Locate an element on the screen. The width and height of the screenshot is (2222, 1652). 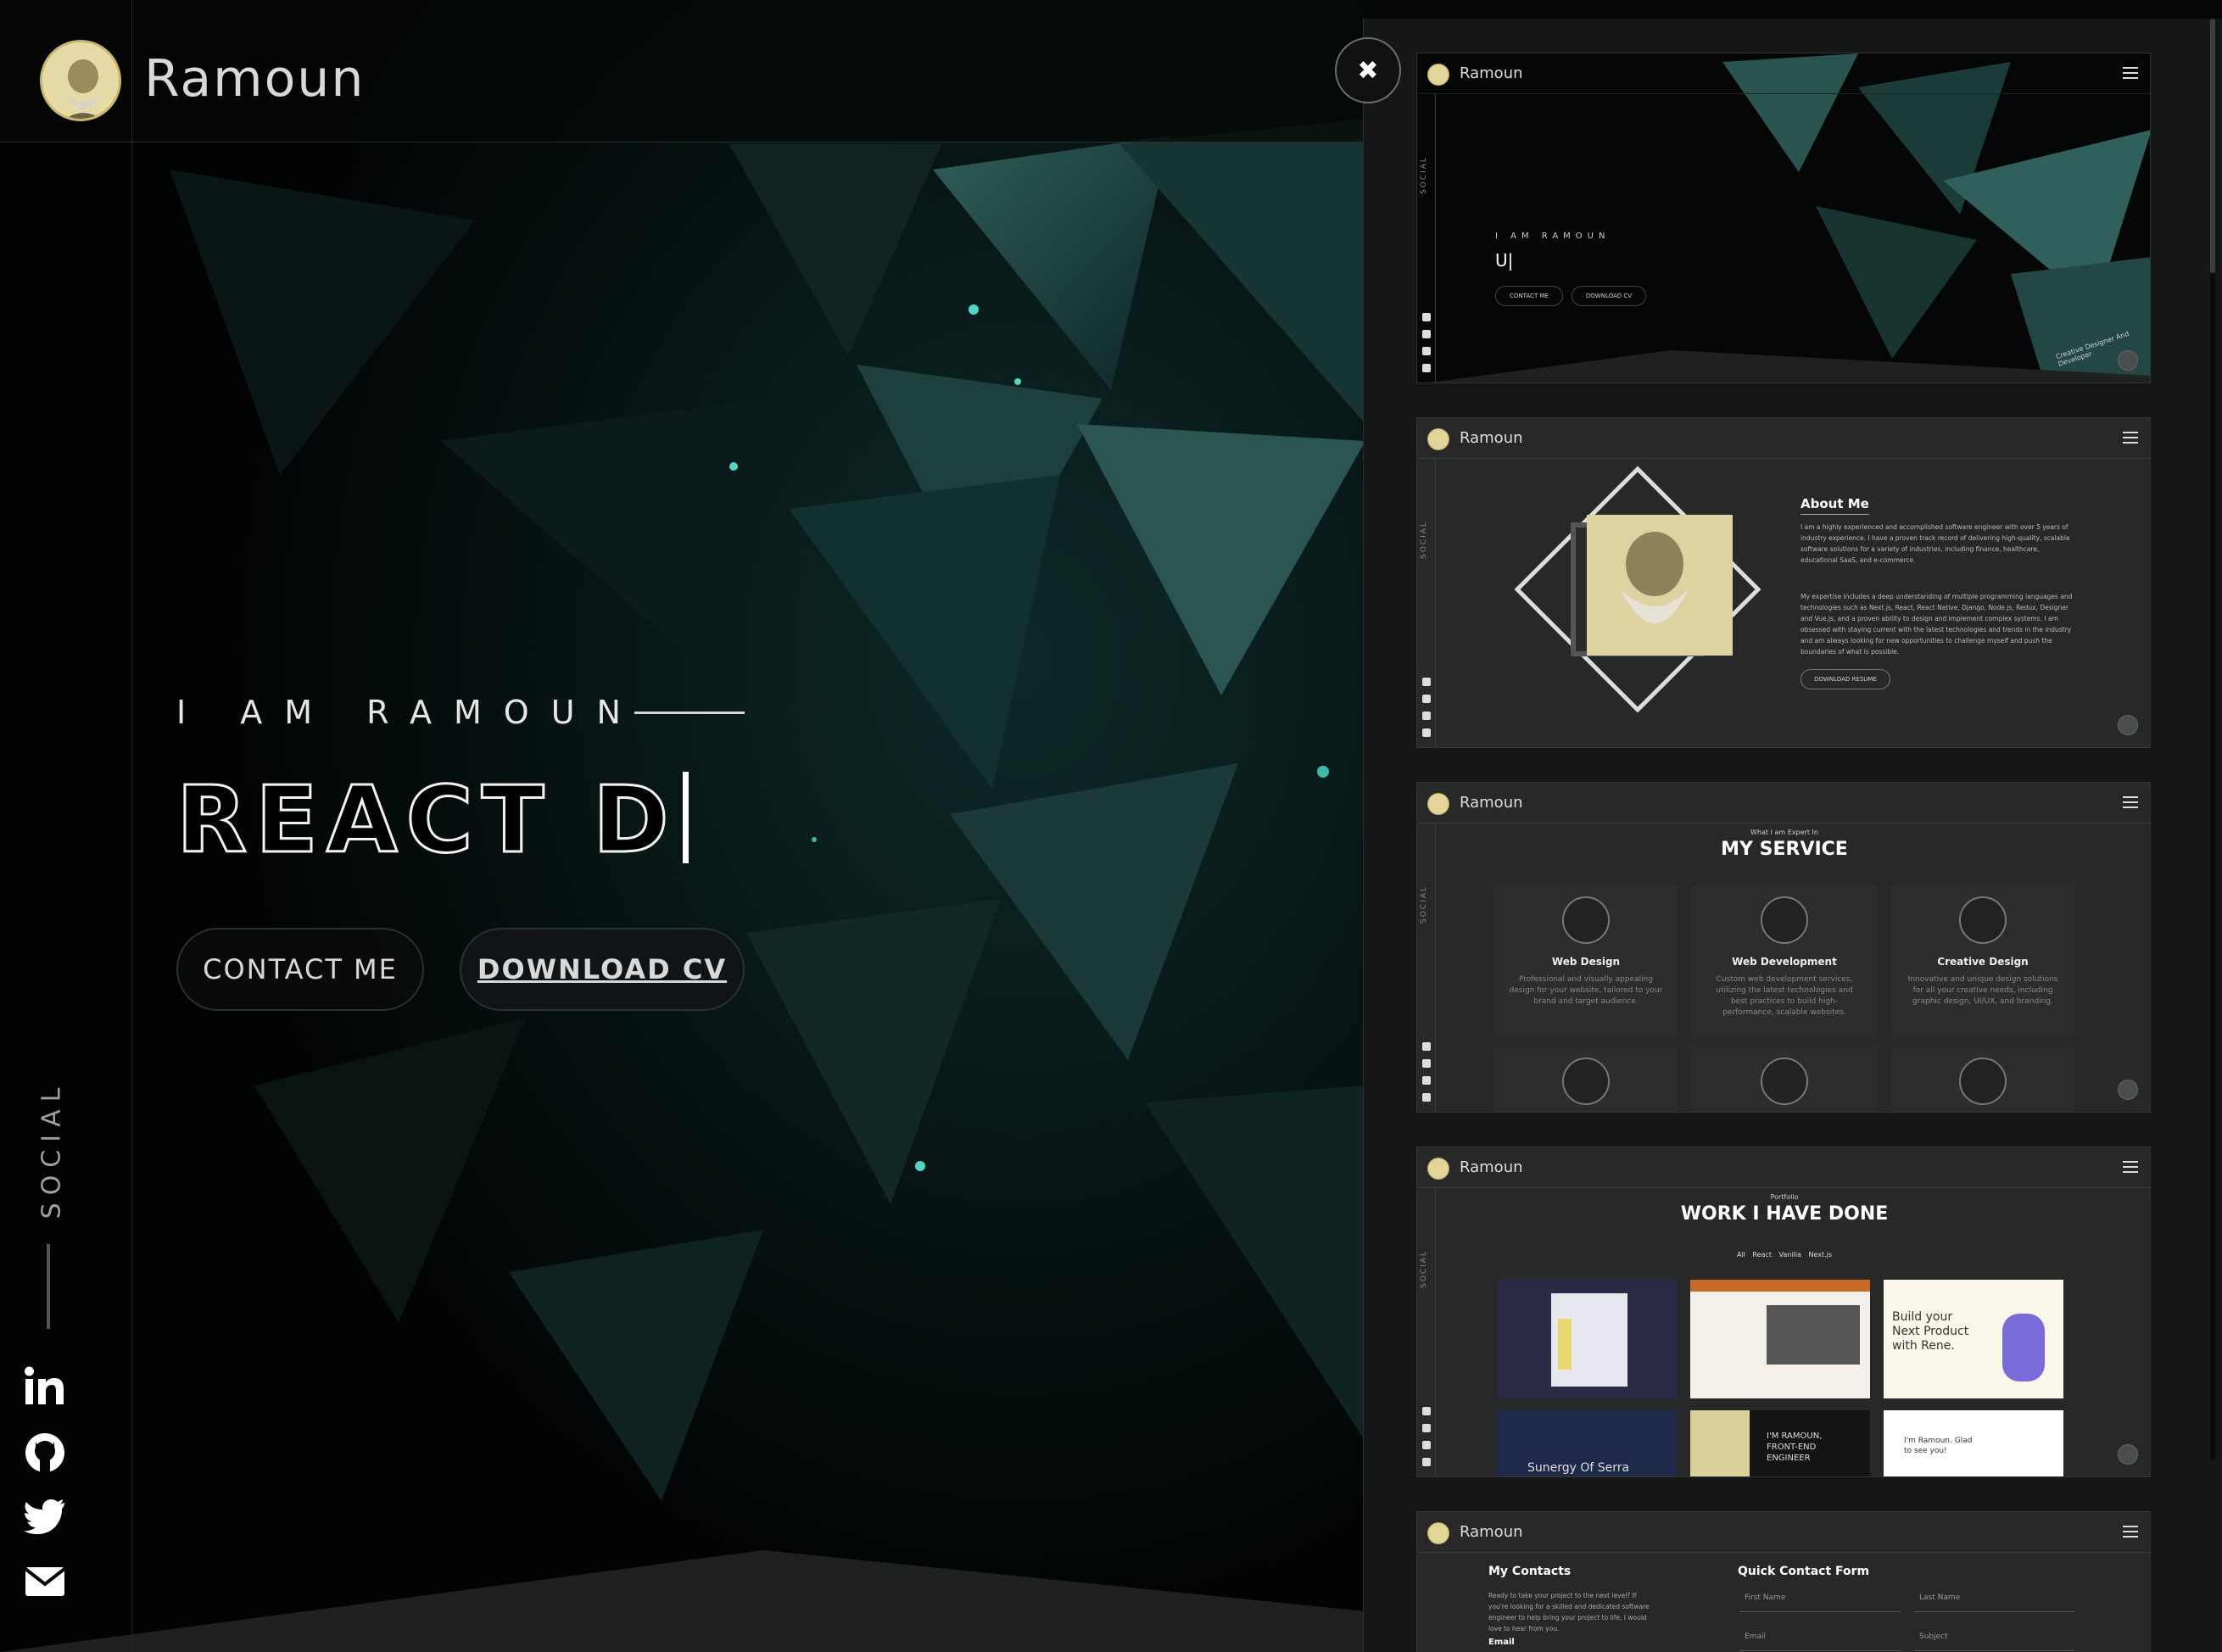
contact-me-button: CONTACT ME is located at coordinates (300, 970).